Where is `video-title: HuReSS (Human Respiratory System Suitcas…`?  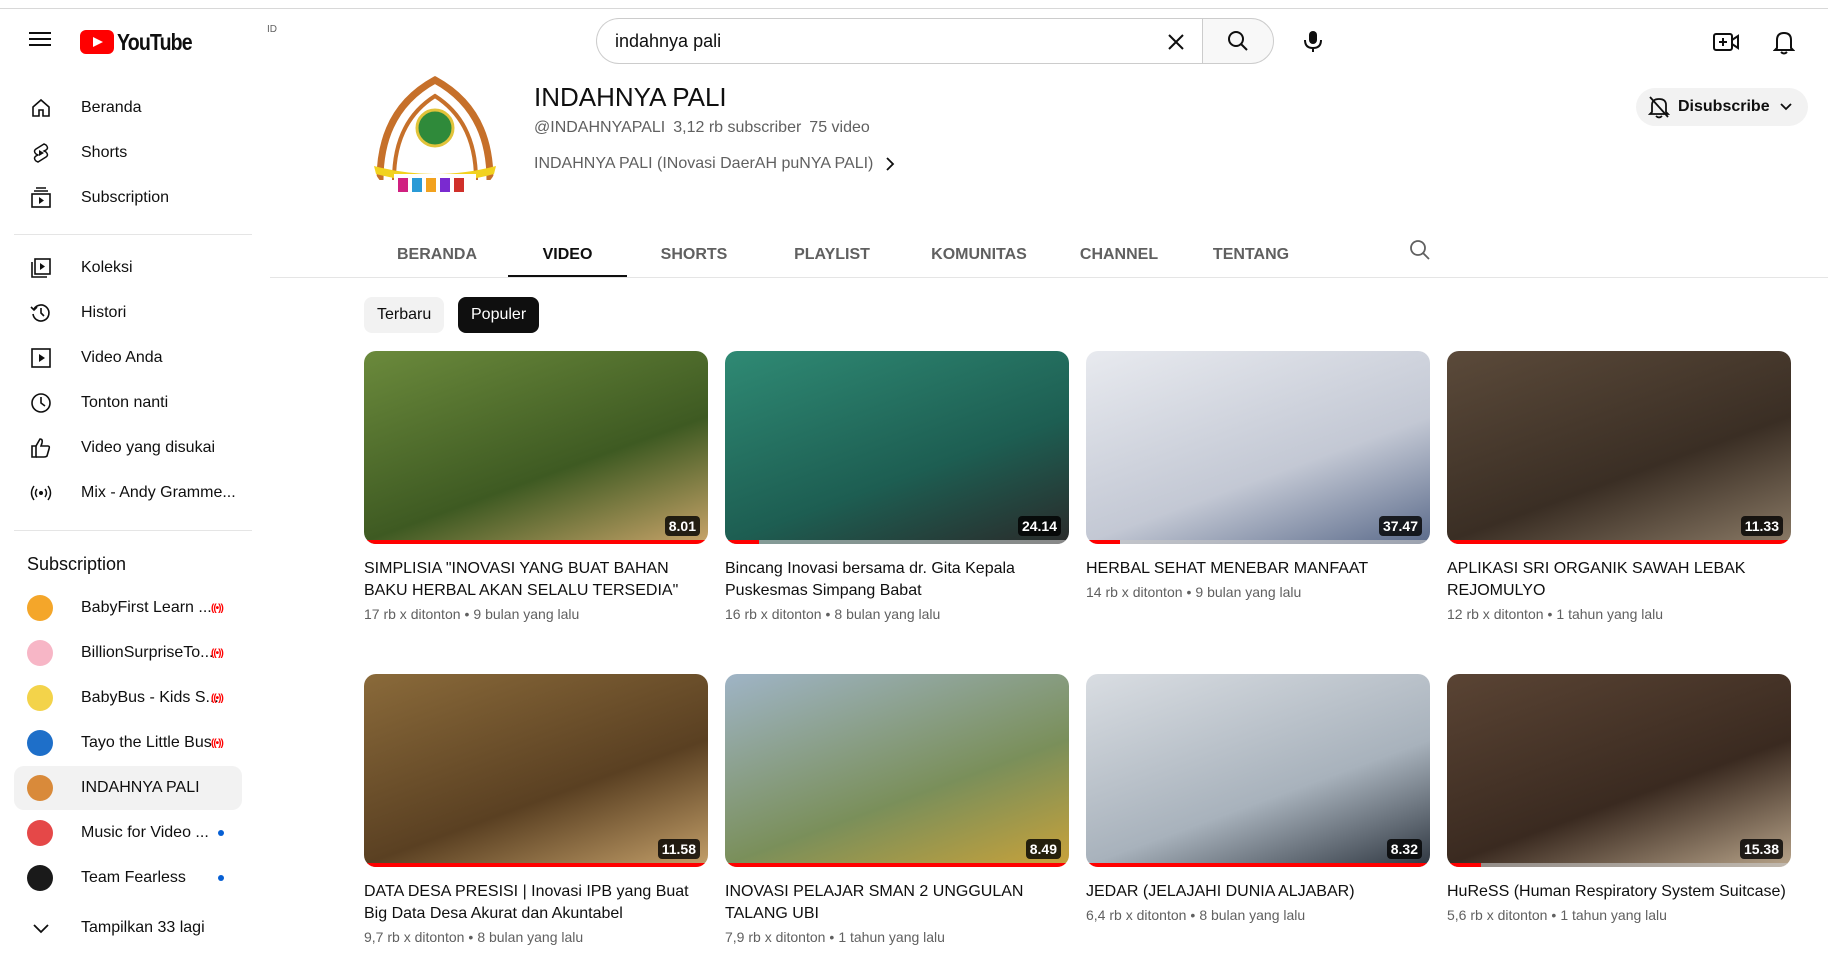
video-title: HuReSS (Human Respiratory System Suitcas… is located at coordinates (1619, 892).